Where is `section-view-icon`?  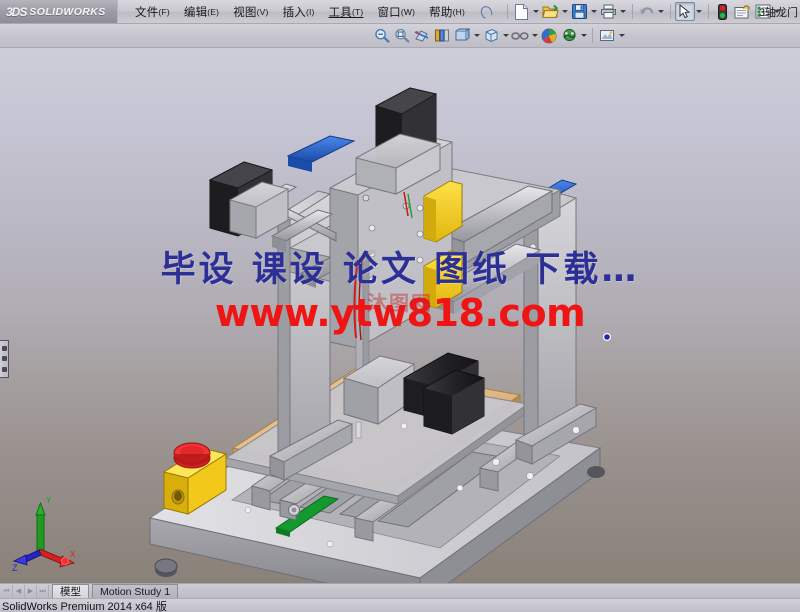
section-view-icon is located at coordinates (422, 35).